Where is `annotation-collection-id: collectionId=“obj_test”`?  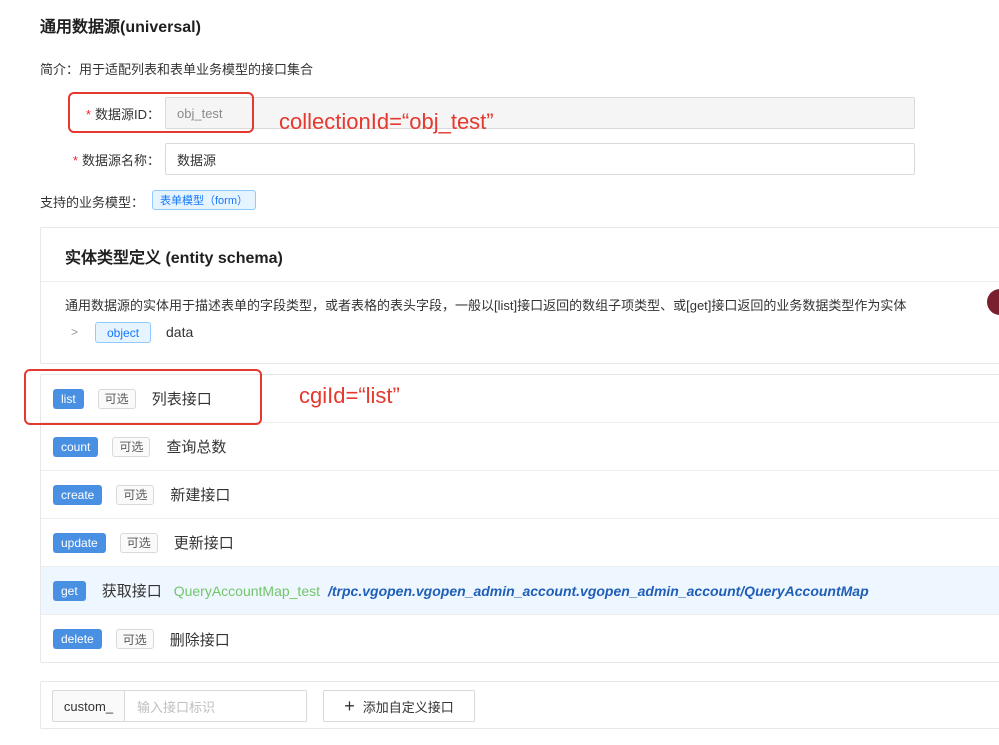
annotation-collection-id: collectionId=“obj_test” is located at coordinates (386, 121).